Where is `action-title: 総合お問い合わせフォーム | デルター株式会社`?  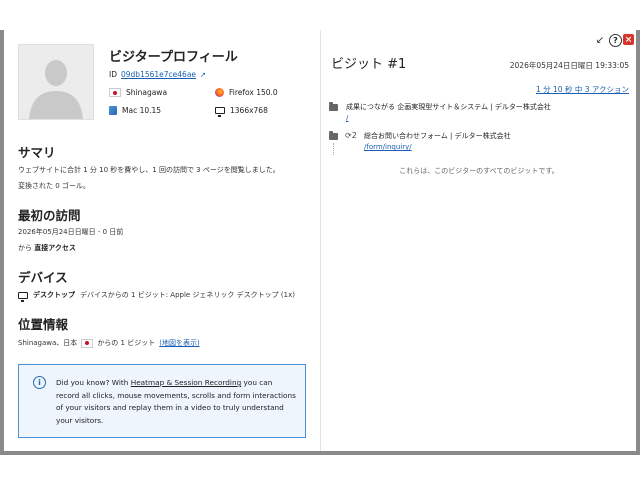
action-title: 総合お問い合わせフォーム | デルター株式会社 is located at coordinates (437, 136).